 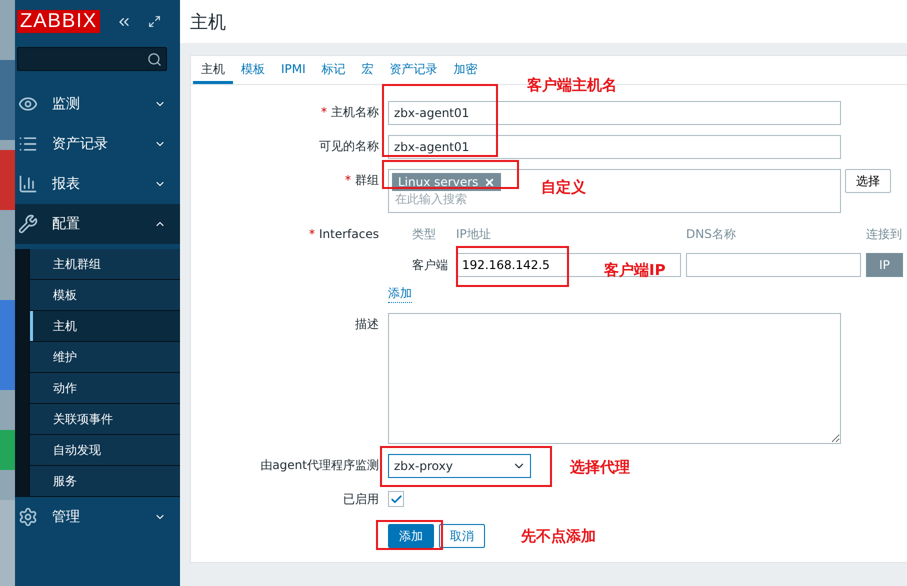 I want to click on select-button: 选择, so click(x=868, y=181).